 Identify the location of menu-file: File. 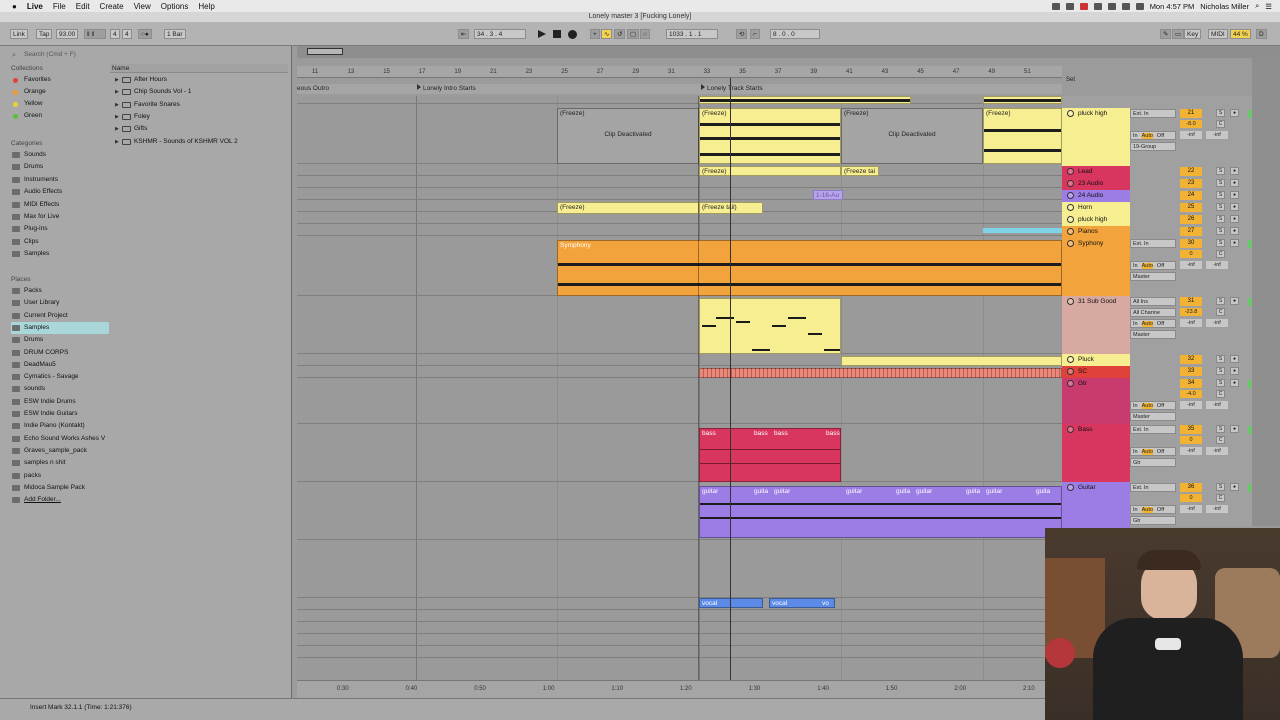
(59, 6).